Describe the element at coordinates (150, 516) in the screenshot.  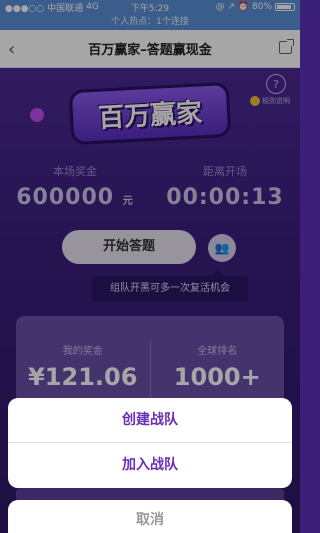
I see `cancel-button: 取消` at that location.